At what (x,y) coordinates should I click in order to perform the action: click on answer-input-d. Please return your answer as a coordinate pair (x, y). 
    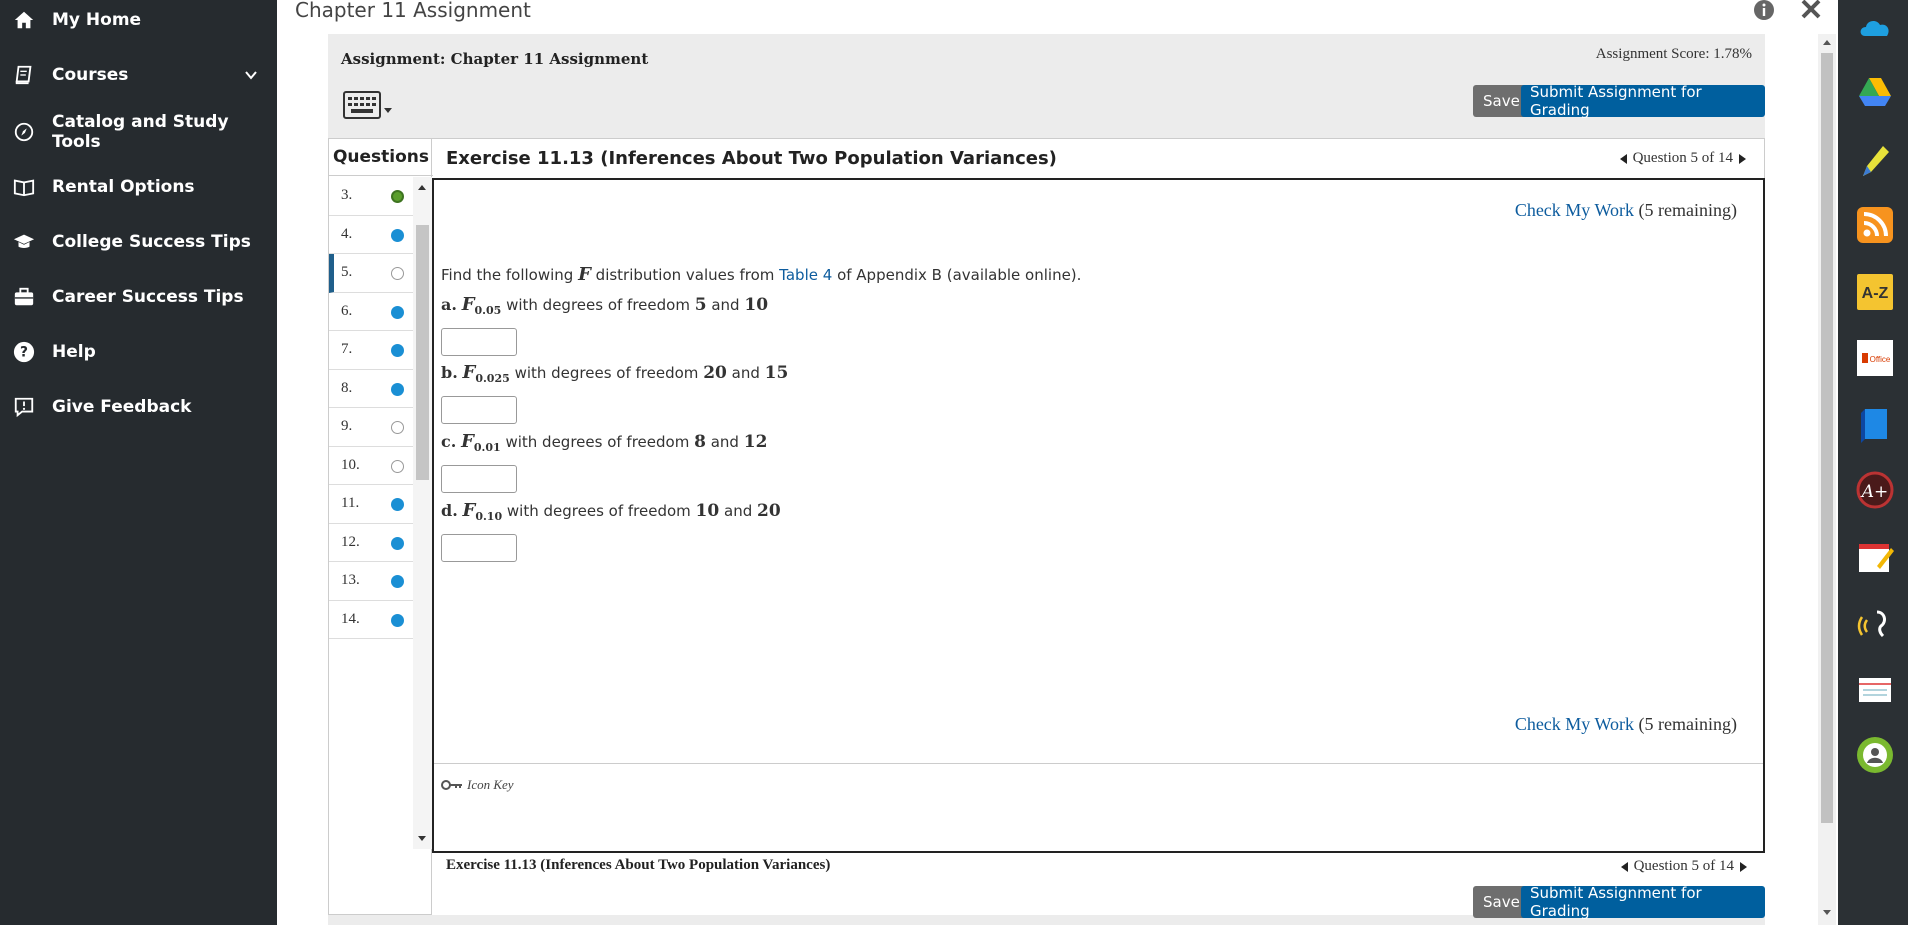
    Looking at the image, I should click on (479, 548).